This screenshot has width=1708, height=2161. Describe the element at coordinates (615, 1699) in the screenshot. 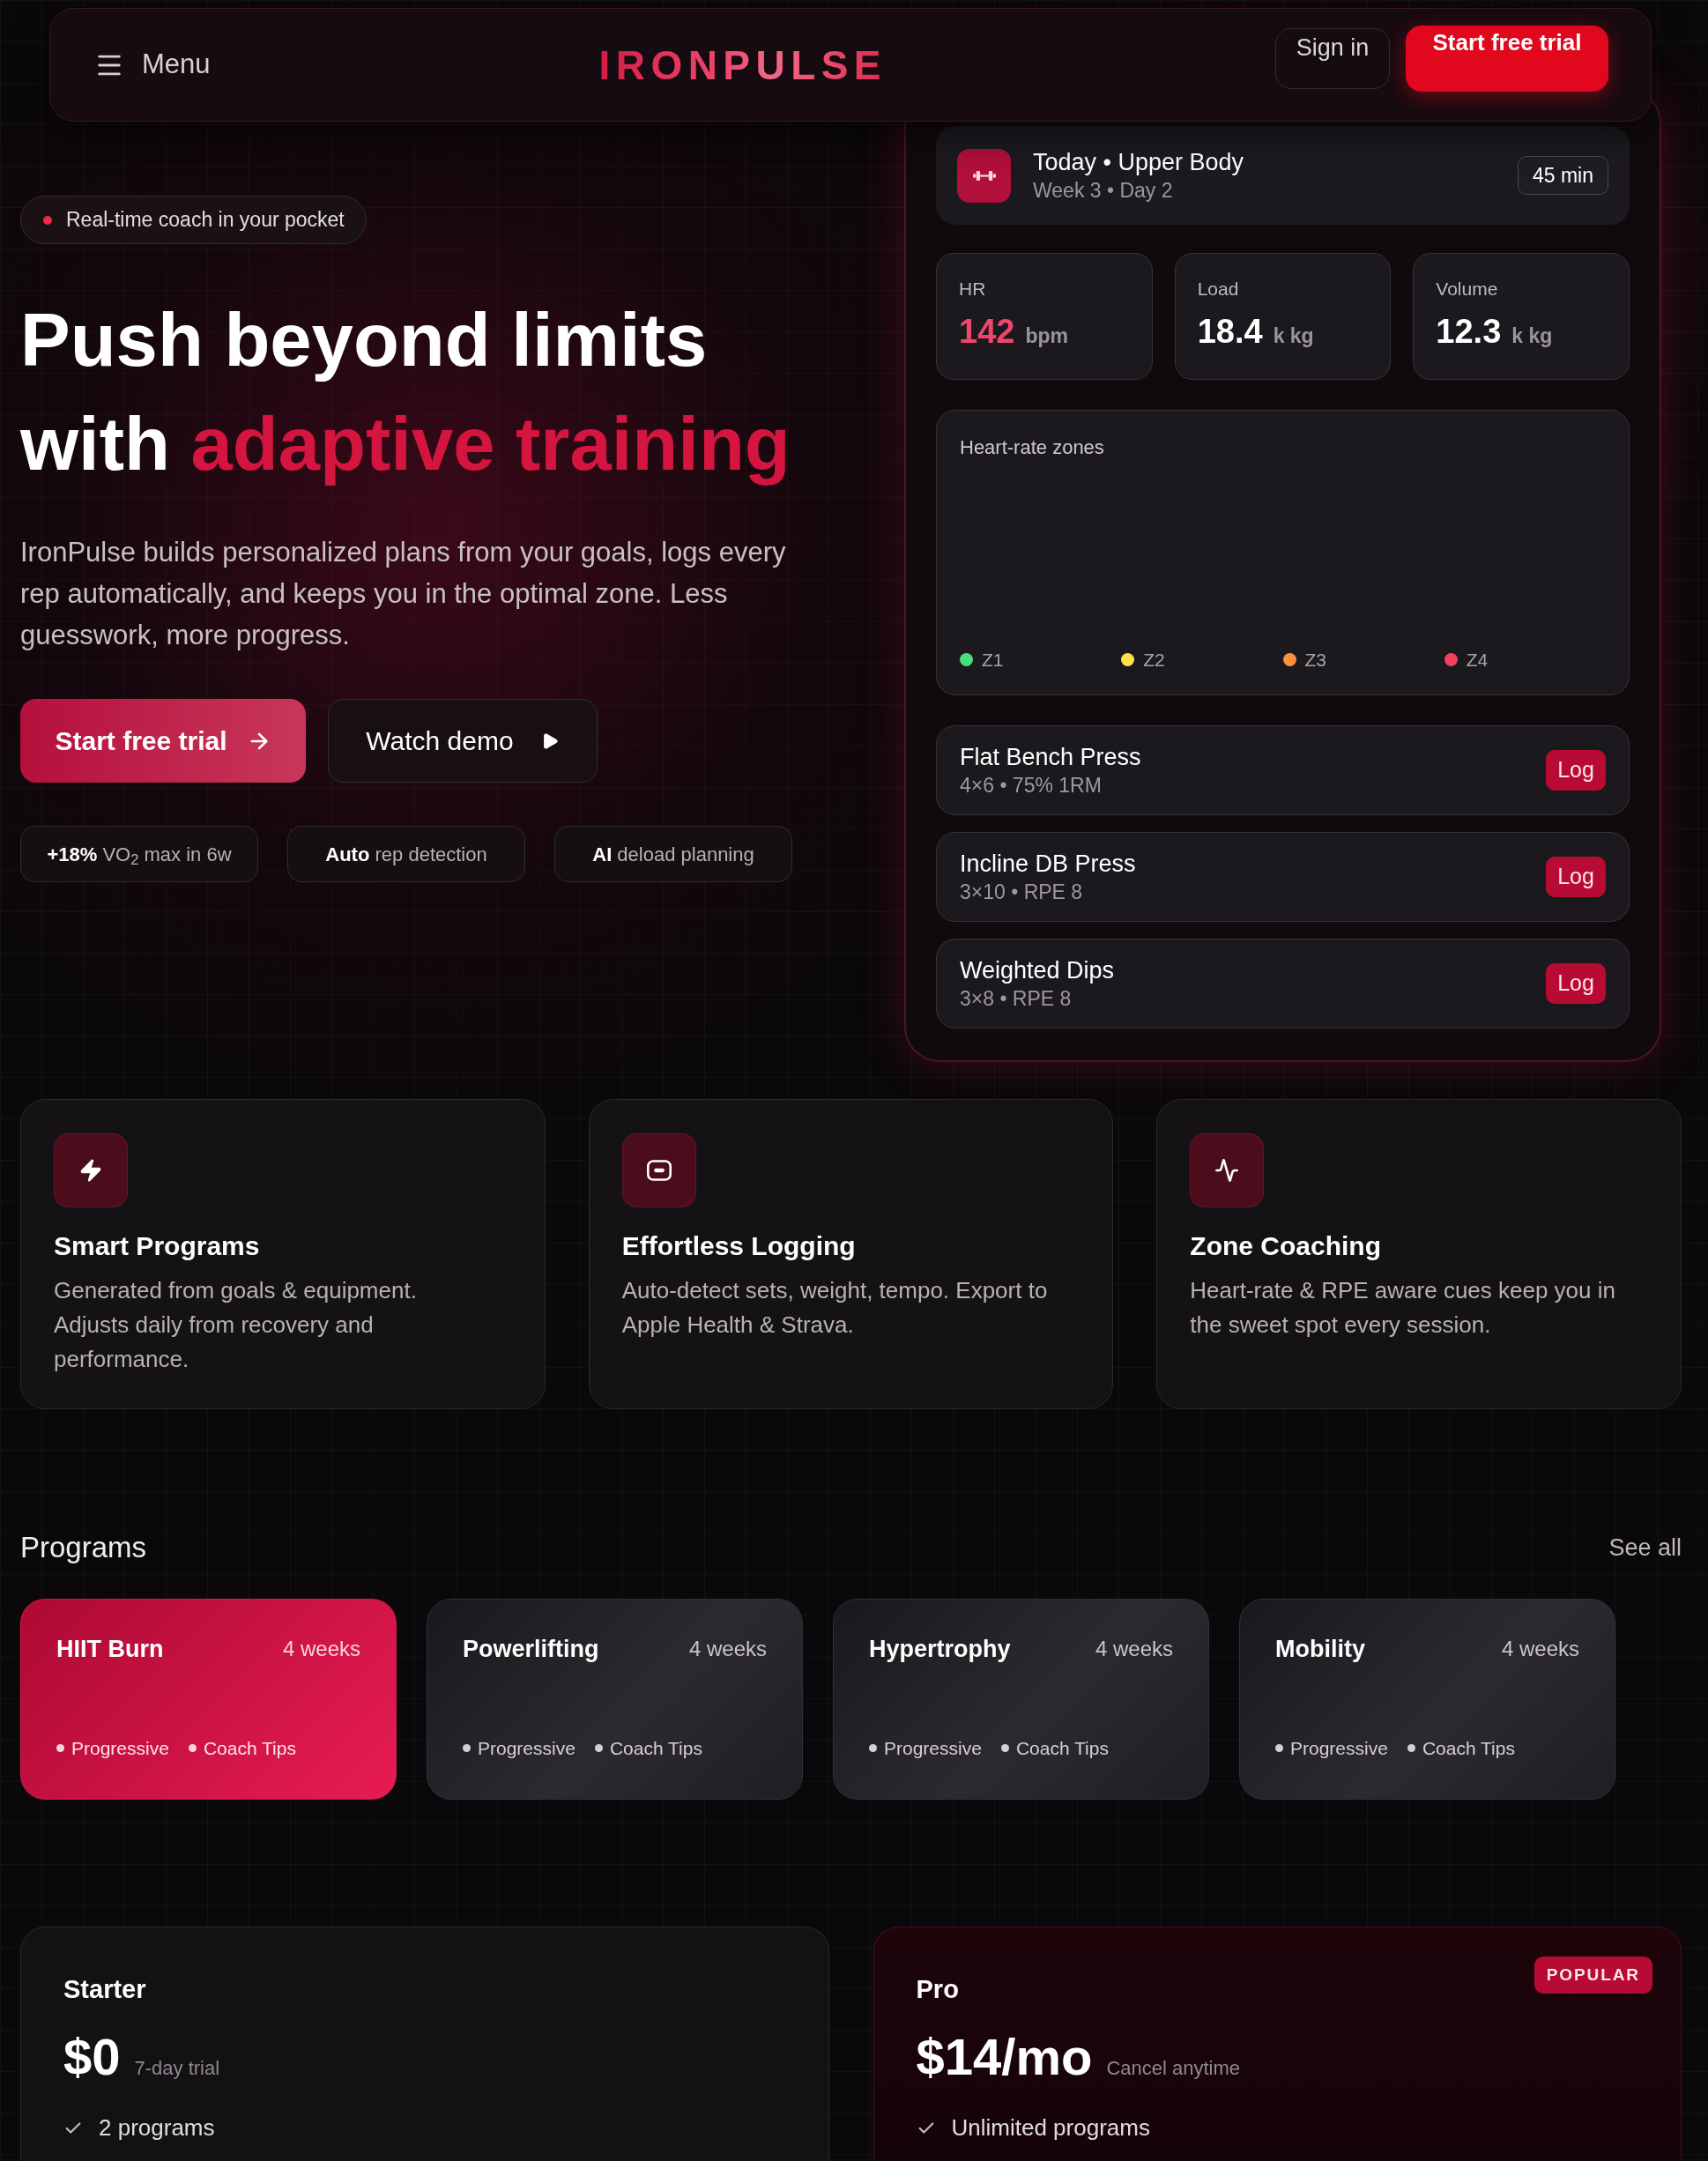

I see `program-card: Powerlifting 4 weeks Progressive Coach Tips` at that location.